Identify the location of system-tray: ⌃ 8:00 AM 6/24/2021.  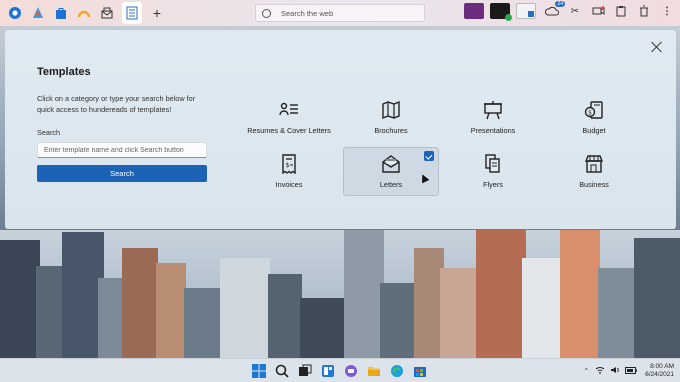
(626, 371).